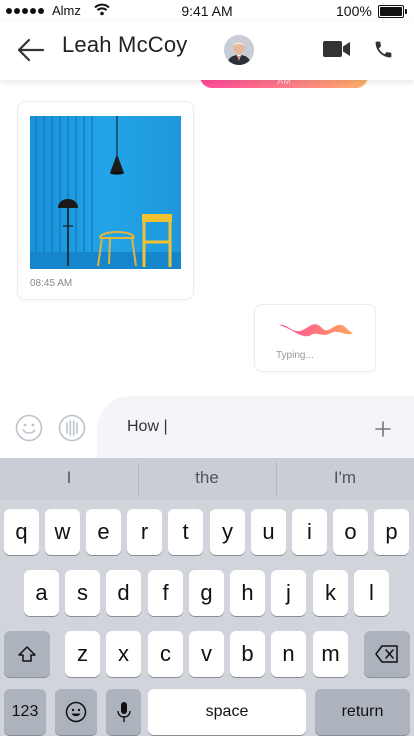 The image size is (414, 739). What do you see at coordinates (41, 593) in the screenshot?
I see `key-a: a` at bounding box center [41, 593].